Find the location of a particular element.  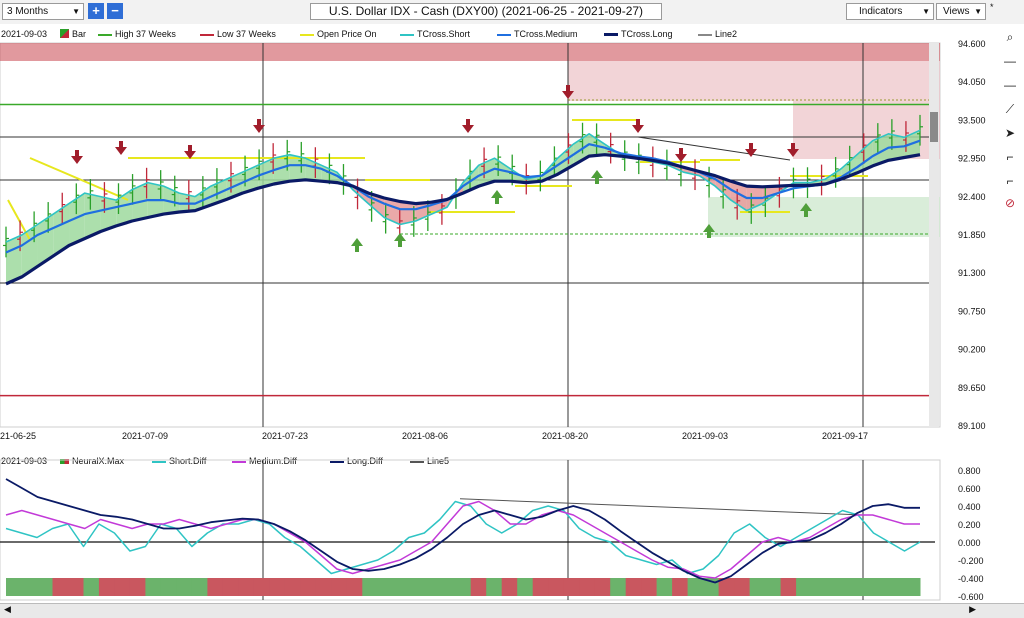

y-tick-label: 94.050 is located at coordinates (972, 82).